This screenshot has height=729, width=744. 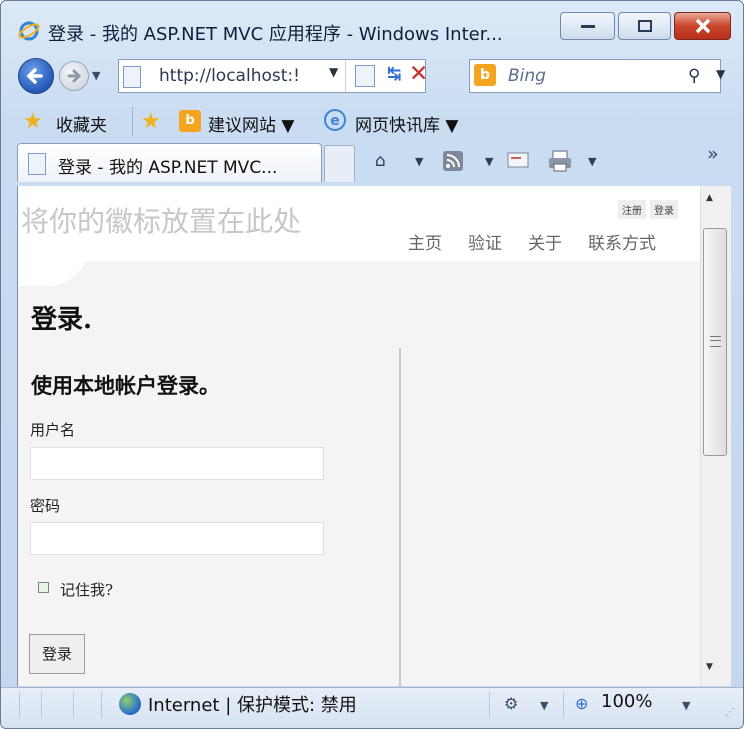 I want to click on zoom-dropdown: ▼, so click(x=686, y=705).